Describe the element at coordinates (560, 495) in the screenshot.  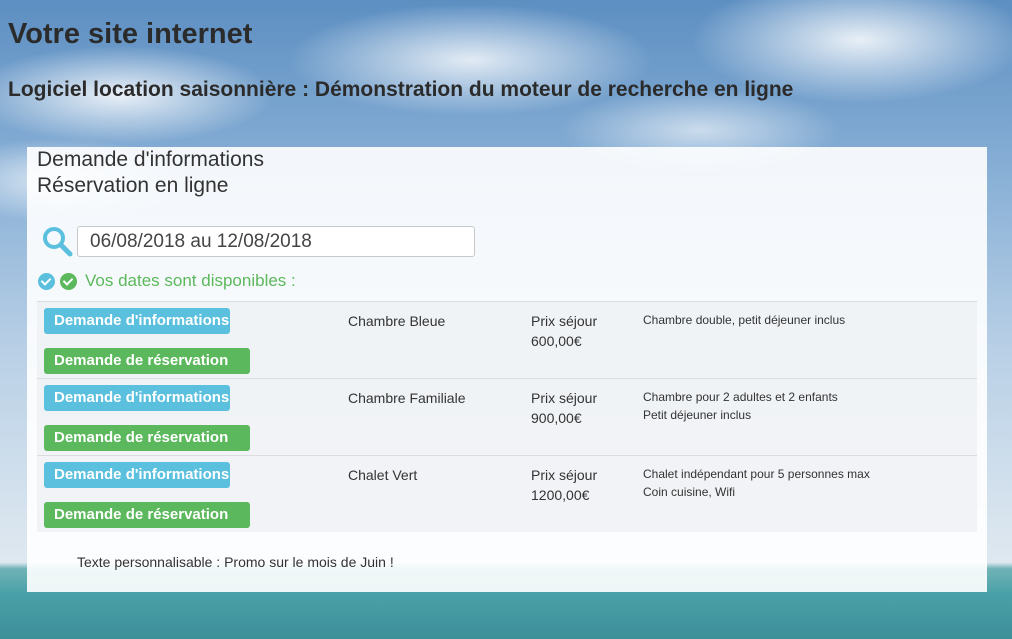
I see `price-value: 1200,00€` at that location.